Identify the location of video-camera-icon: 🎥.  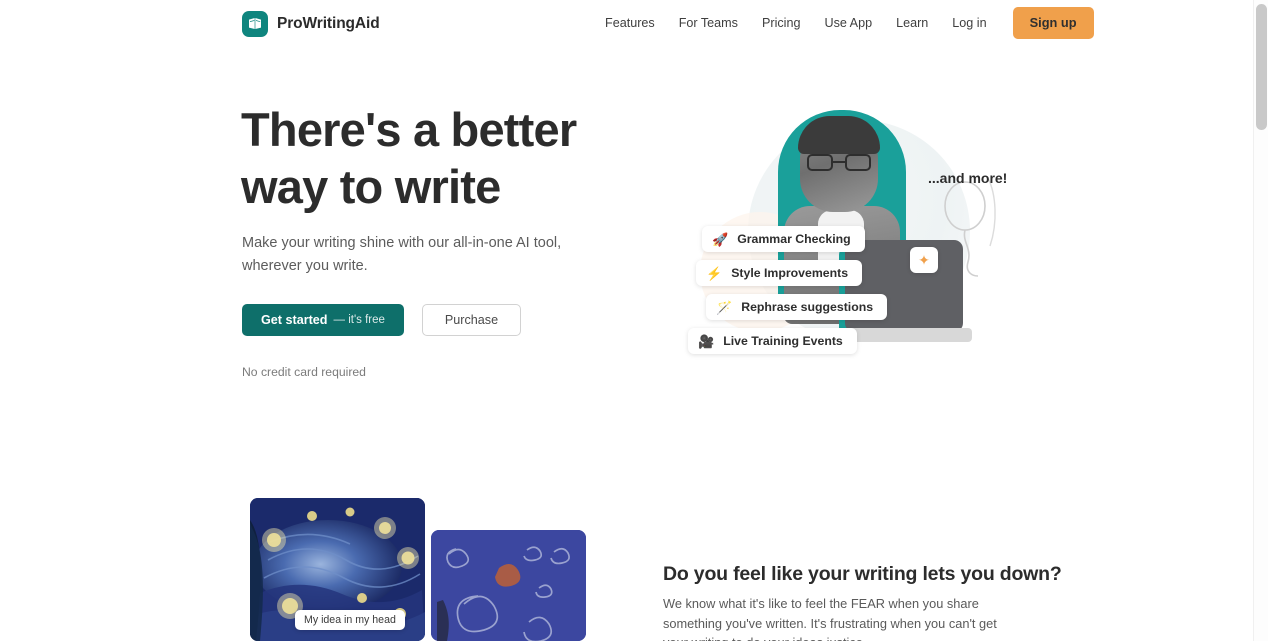
(706, 341).